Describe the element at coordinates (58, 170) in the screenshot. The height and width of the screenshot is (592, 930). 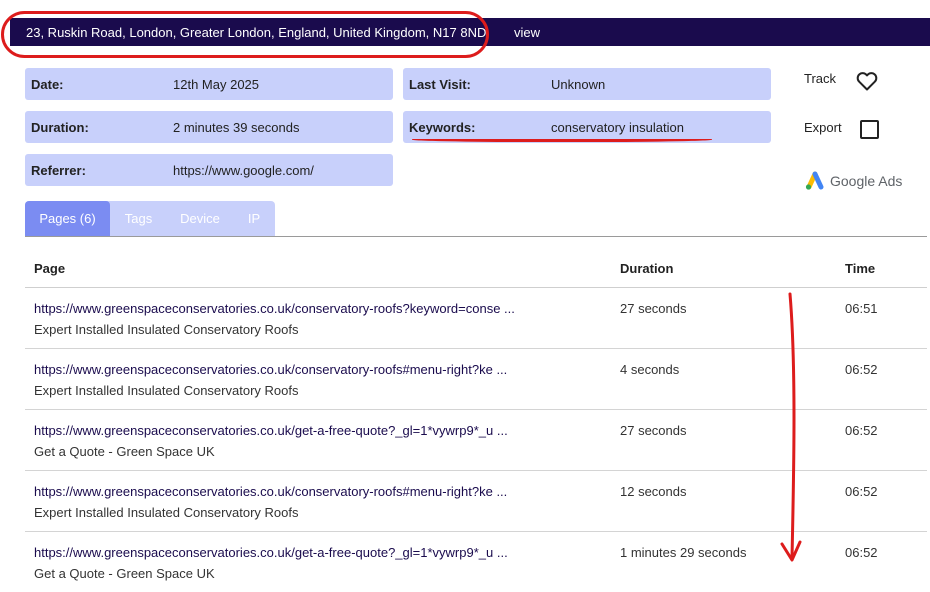
I see `referrer-label: Referrer:` at that location.